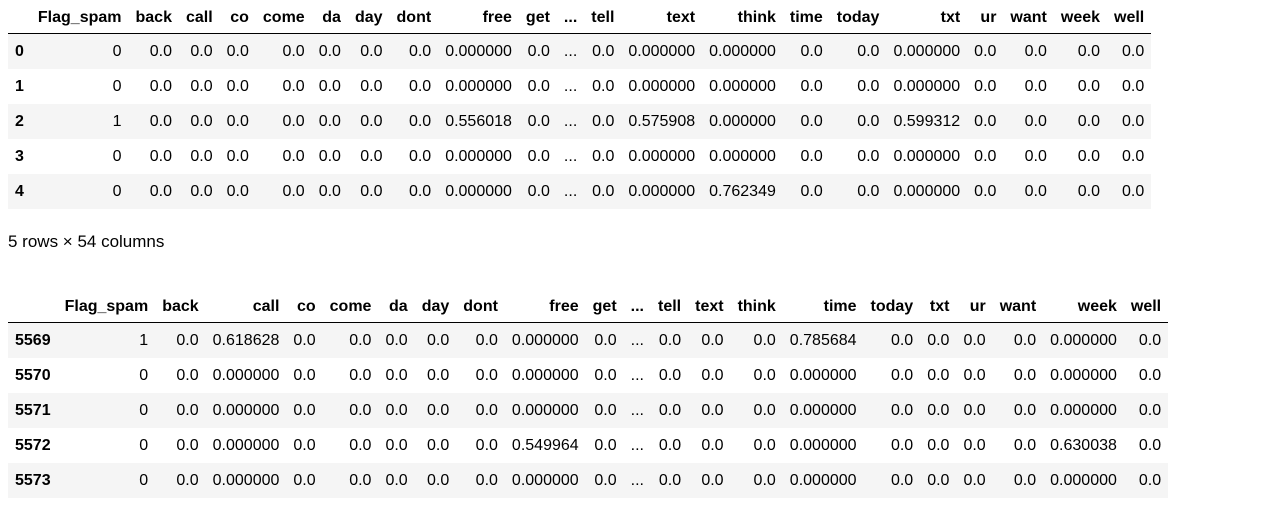 This screenshot has width=1283, height=514. I want to click on table-cell: 0.762349, so click(742, 191).